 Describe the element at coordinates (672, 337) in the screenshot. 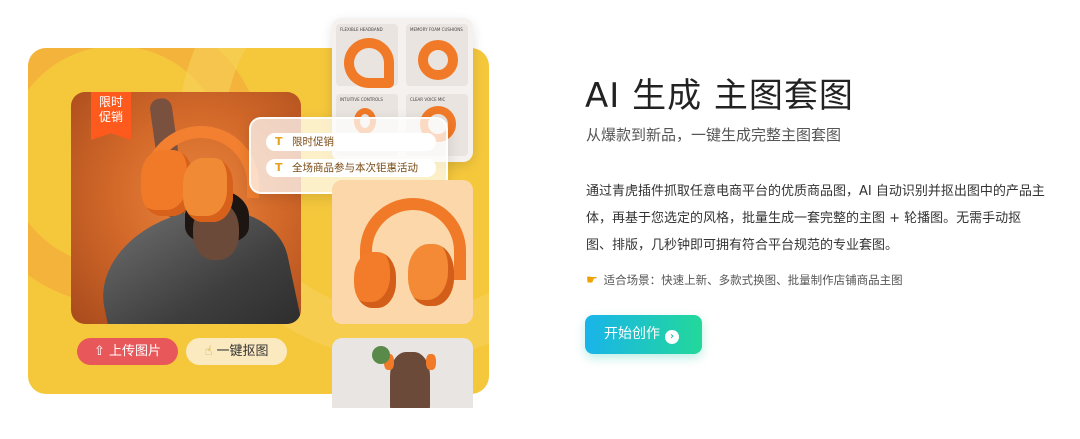

I see `arrow-right-circle-icon: ›` at that location.